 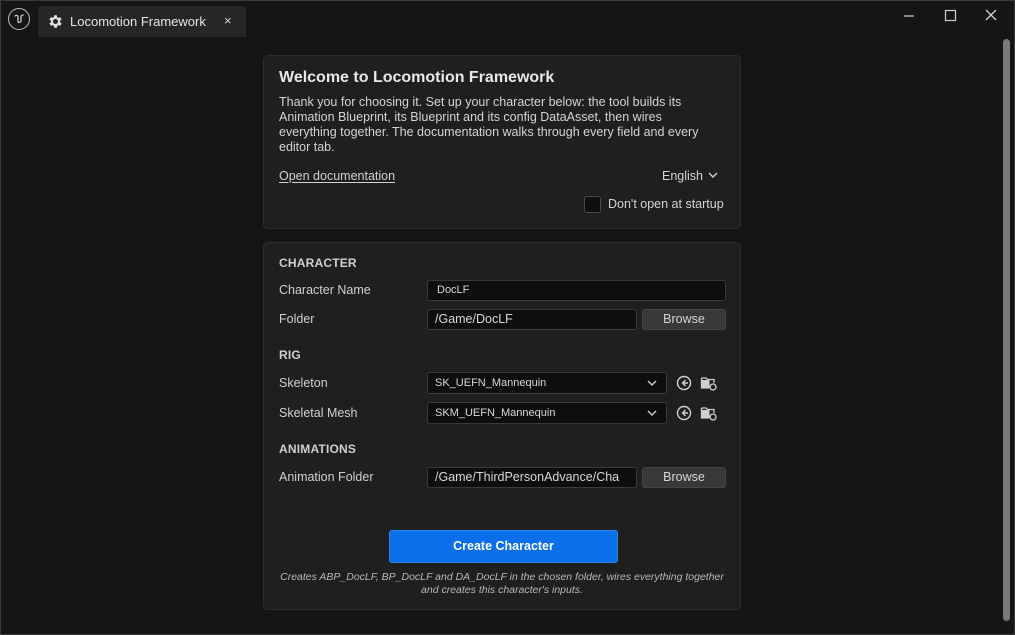 I want to click on animation-folder-label: Animation Folder, so click(x=326, y=477).